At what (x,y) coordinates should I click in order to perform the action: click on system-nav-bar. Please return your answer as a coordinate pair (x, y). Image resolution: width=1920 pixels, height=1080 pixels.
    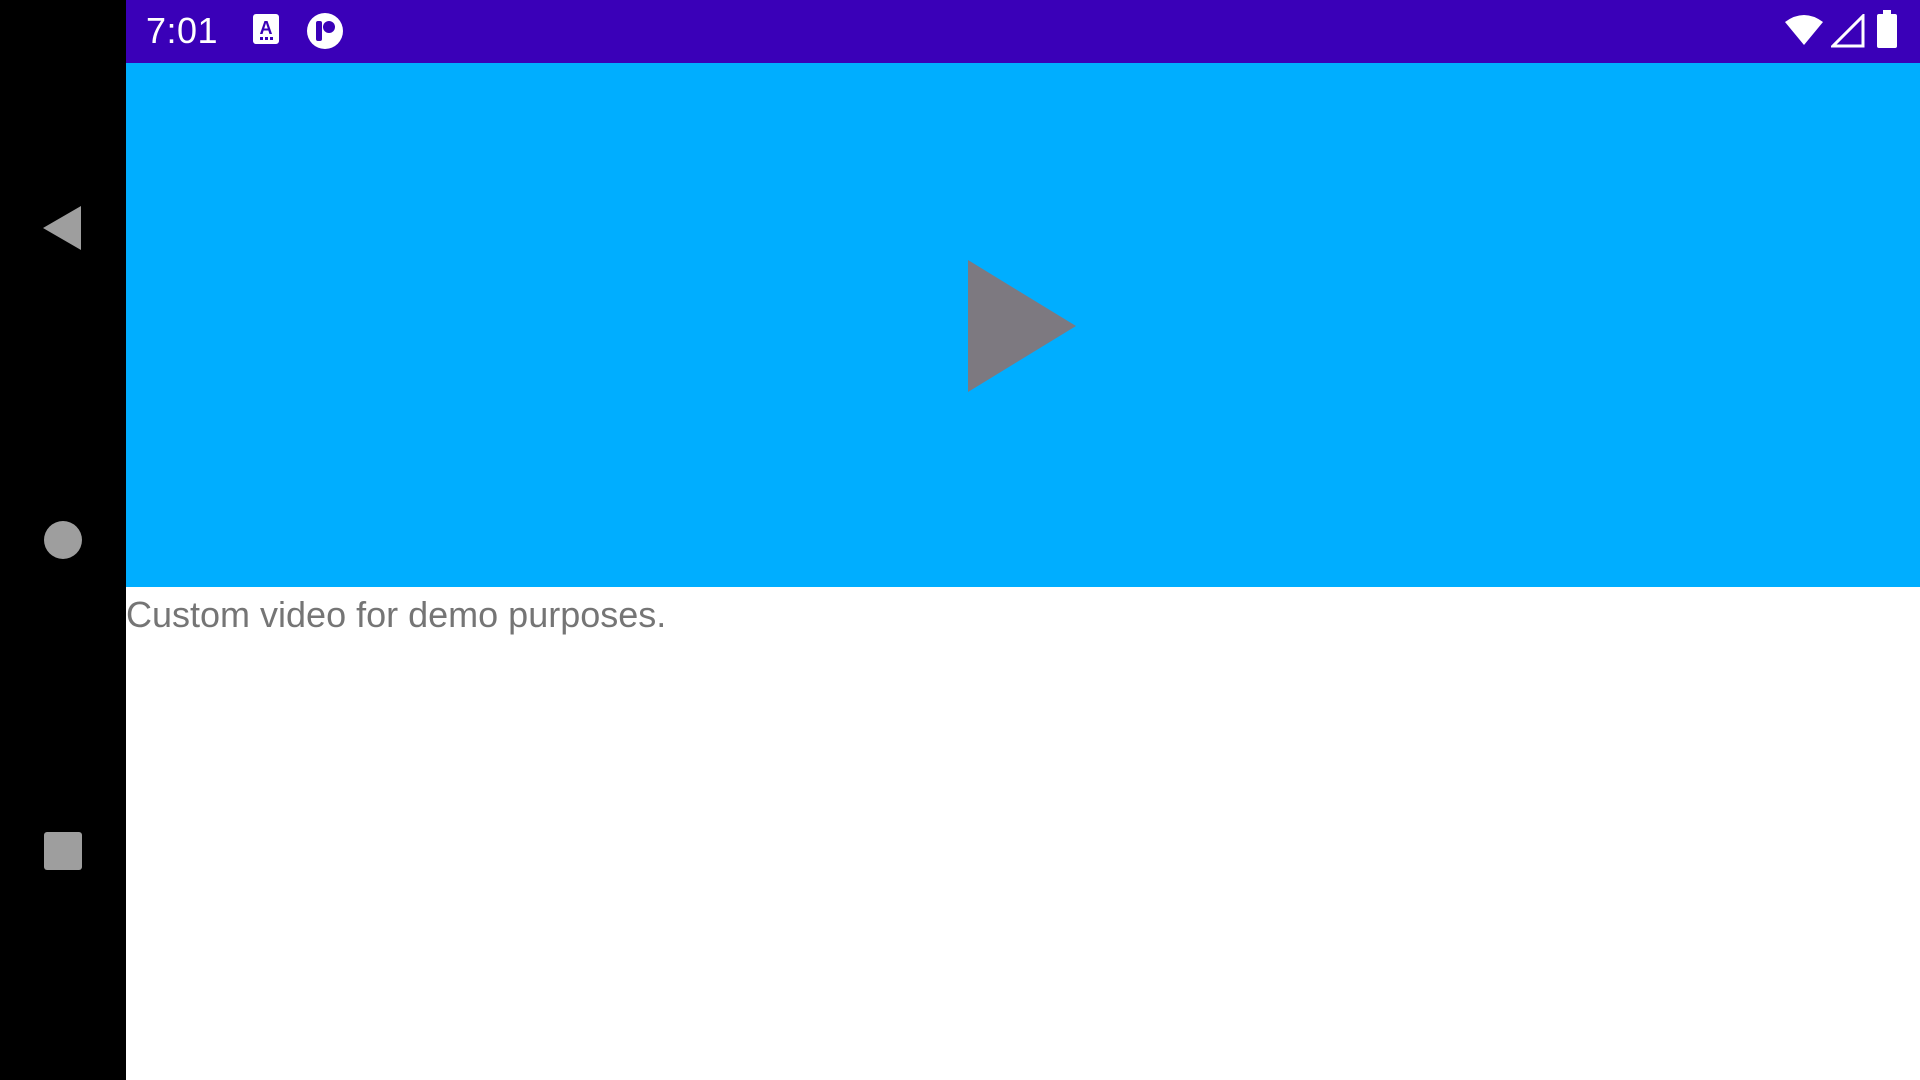
    Looking at the image, I should click on (63, 540).